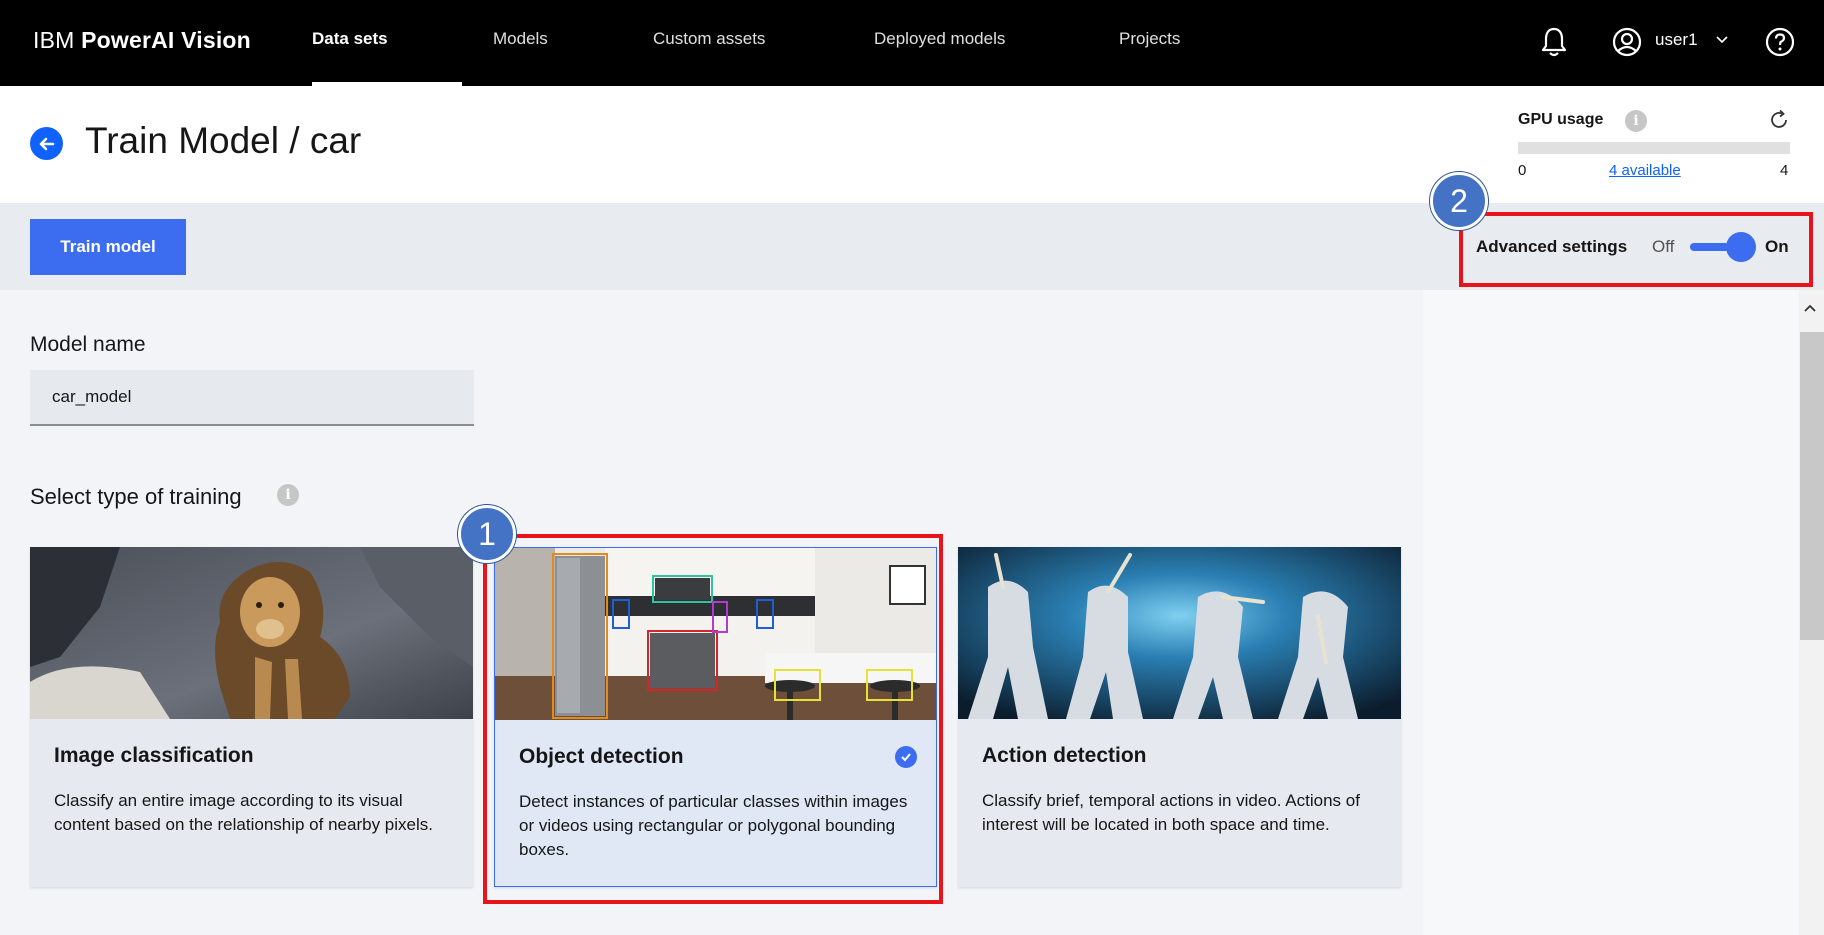  I want to click on help-icon, so click(1780, 42).